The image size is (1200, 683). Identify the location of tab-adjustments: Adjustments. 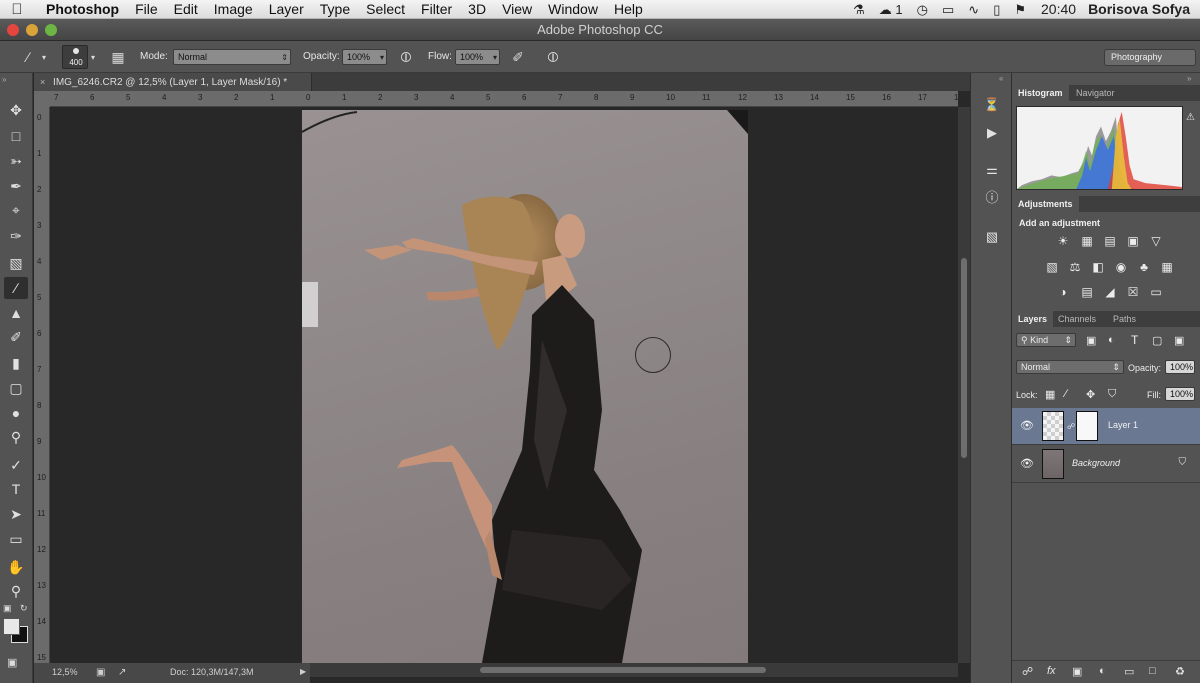
(1045, 204).